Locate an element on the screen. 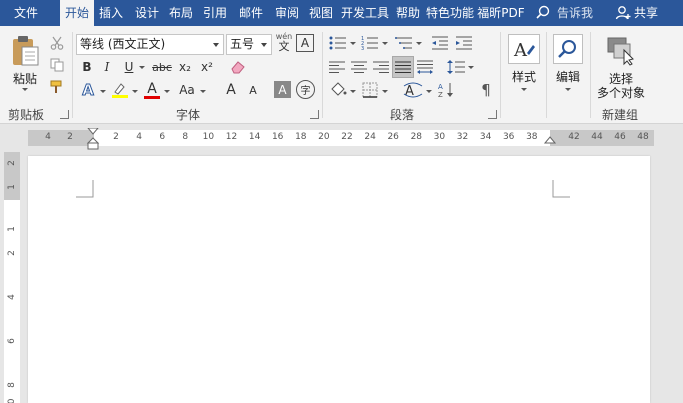  paste-label: 粘贴 is located at coordinates (25, 78).